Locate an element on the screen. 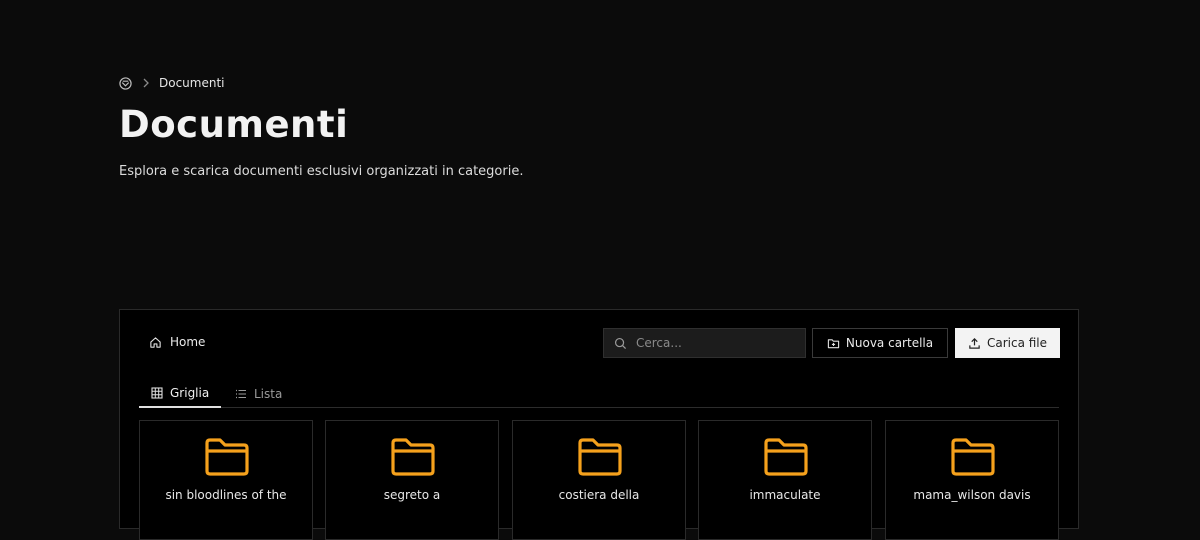 The image size is (1200, 540). search-box is located at coordinates (704, 343).